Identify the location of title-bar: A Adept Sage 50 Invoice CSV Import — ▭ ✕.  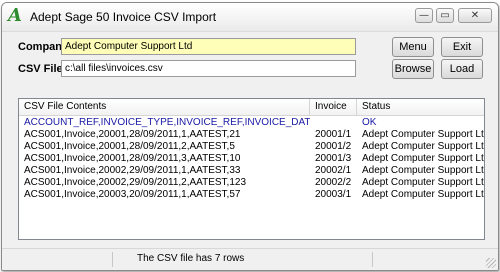
(250, 17).